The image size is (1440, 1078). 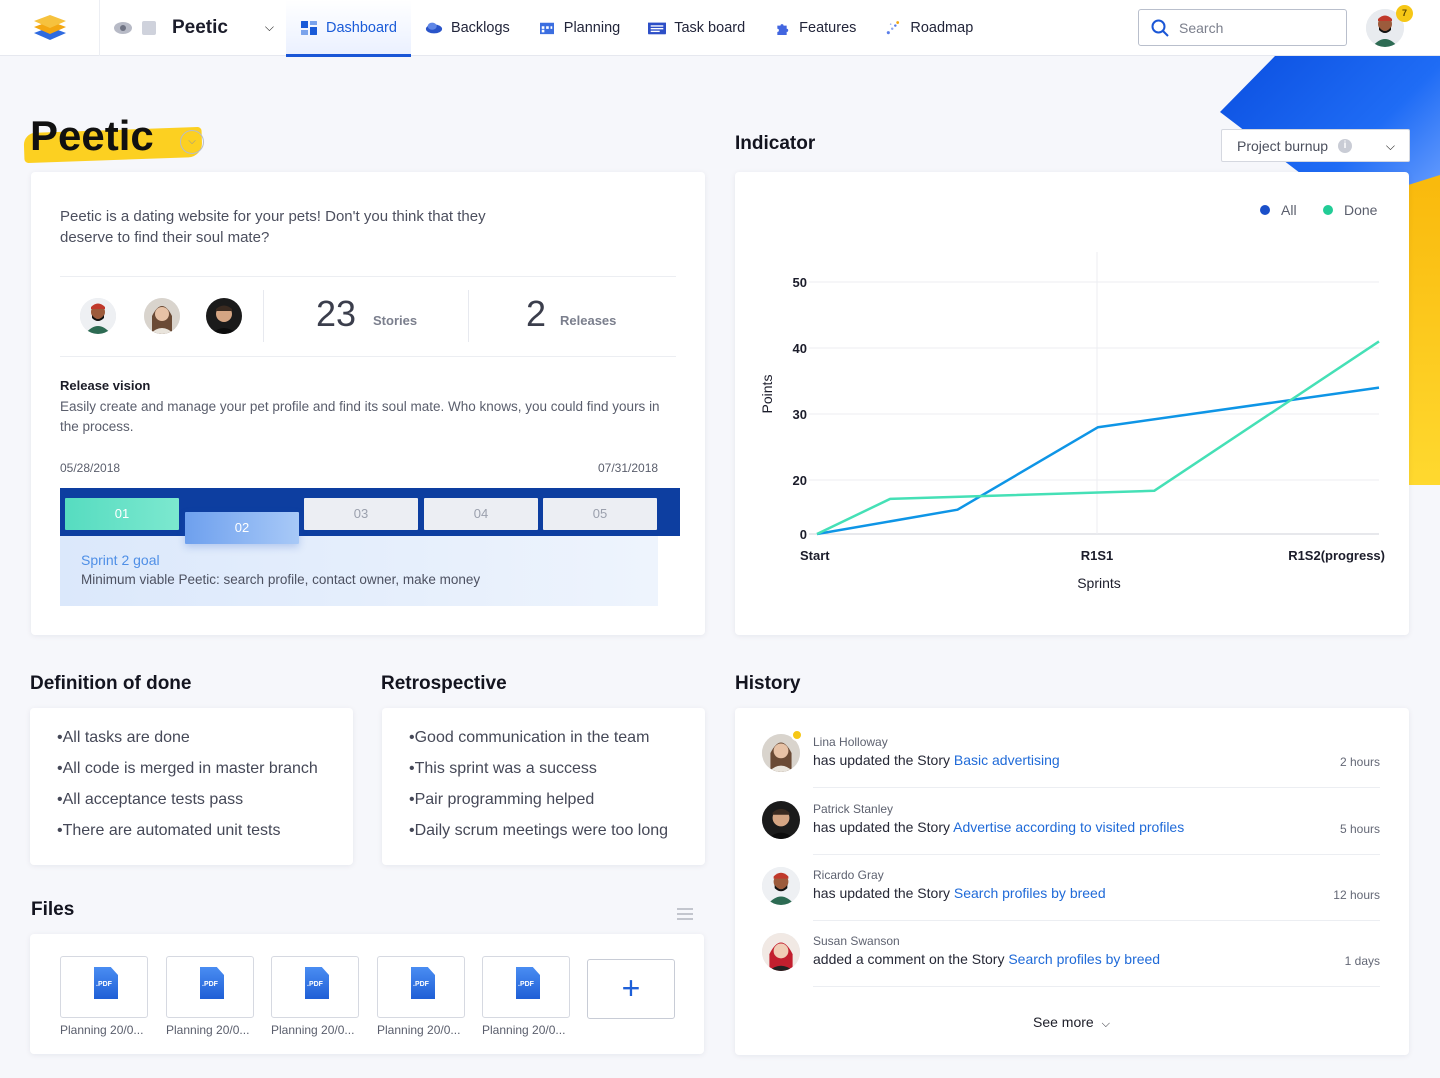 What do you see at coordinates (309, 27) in the screenshot?
I see `dashboard-icon` at bounding box center [309, 27].